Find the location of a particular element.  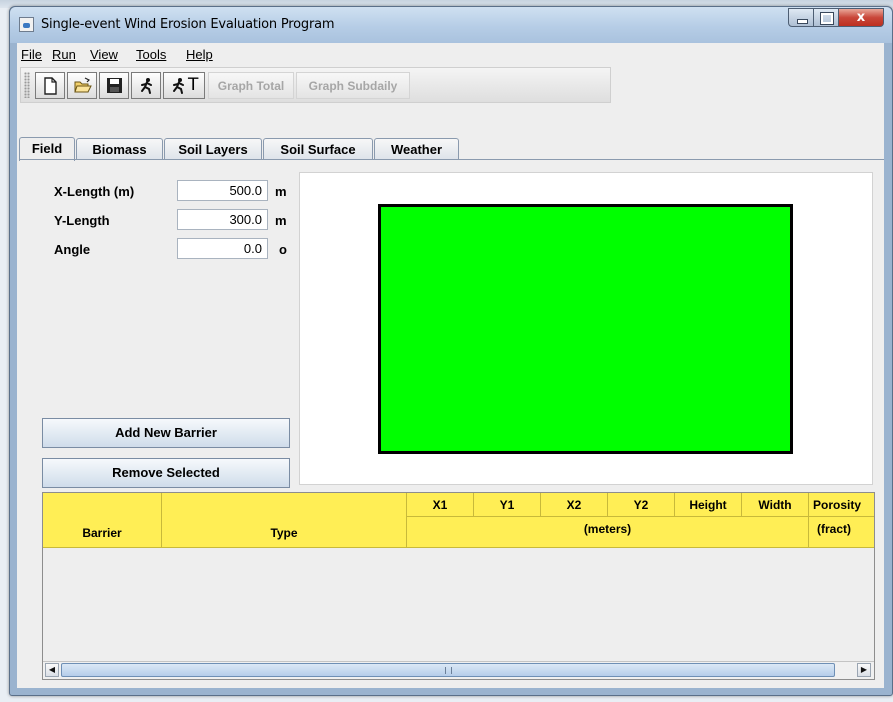

header-porosity: Porosity is located at coordinates (841, 505).